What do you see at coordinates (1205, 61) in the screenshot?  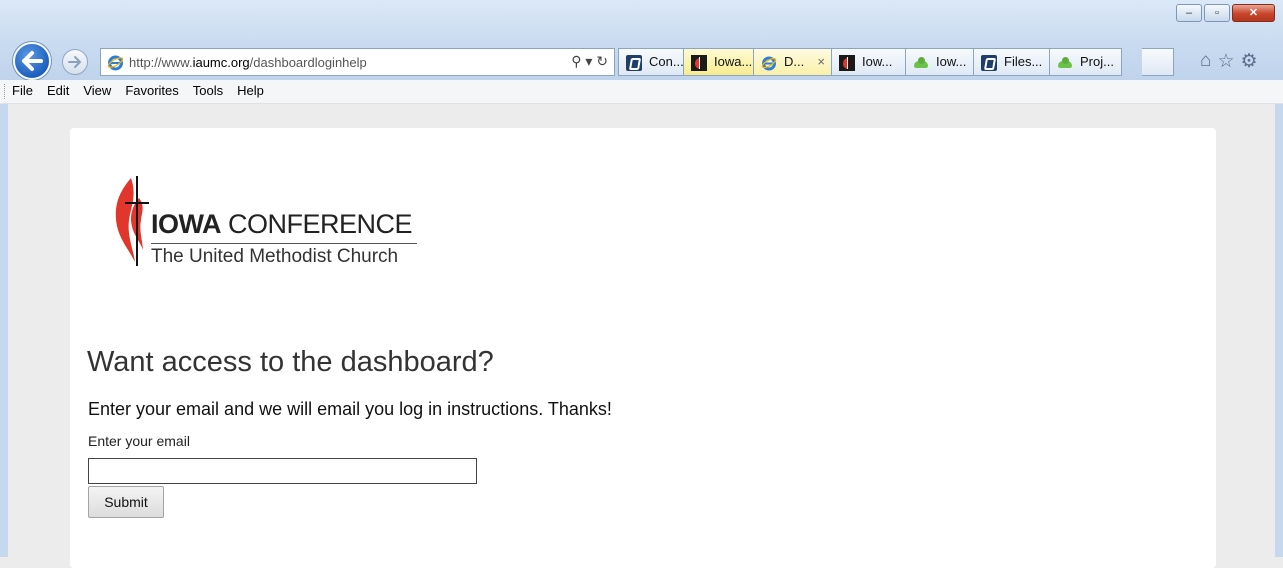 I see `home-icon: ⌂` at bounding box center [1205, 61].